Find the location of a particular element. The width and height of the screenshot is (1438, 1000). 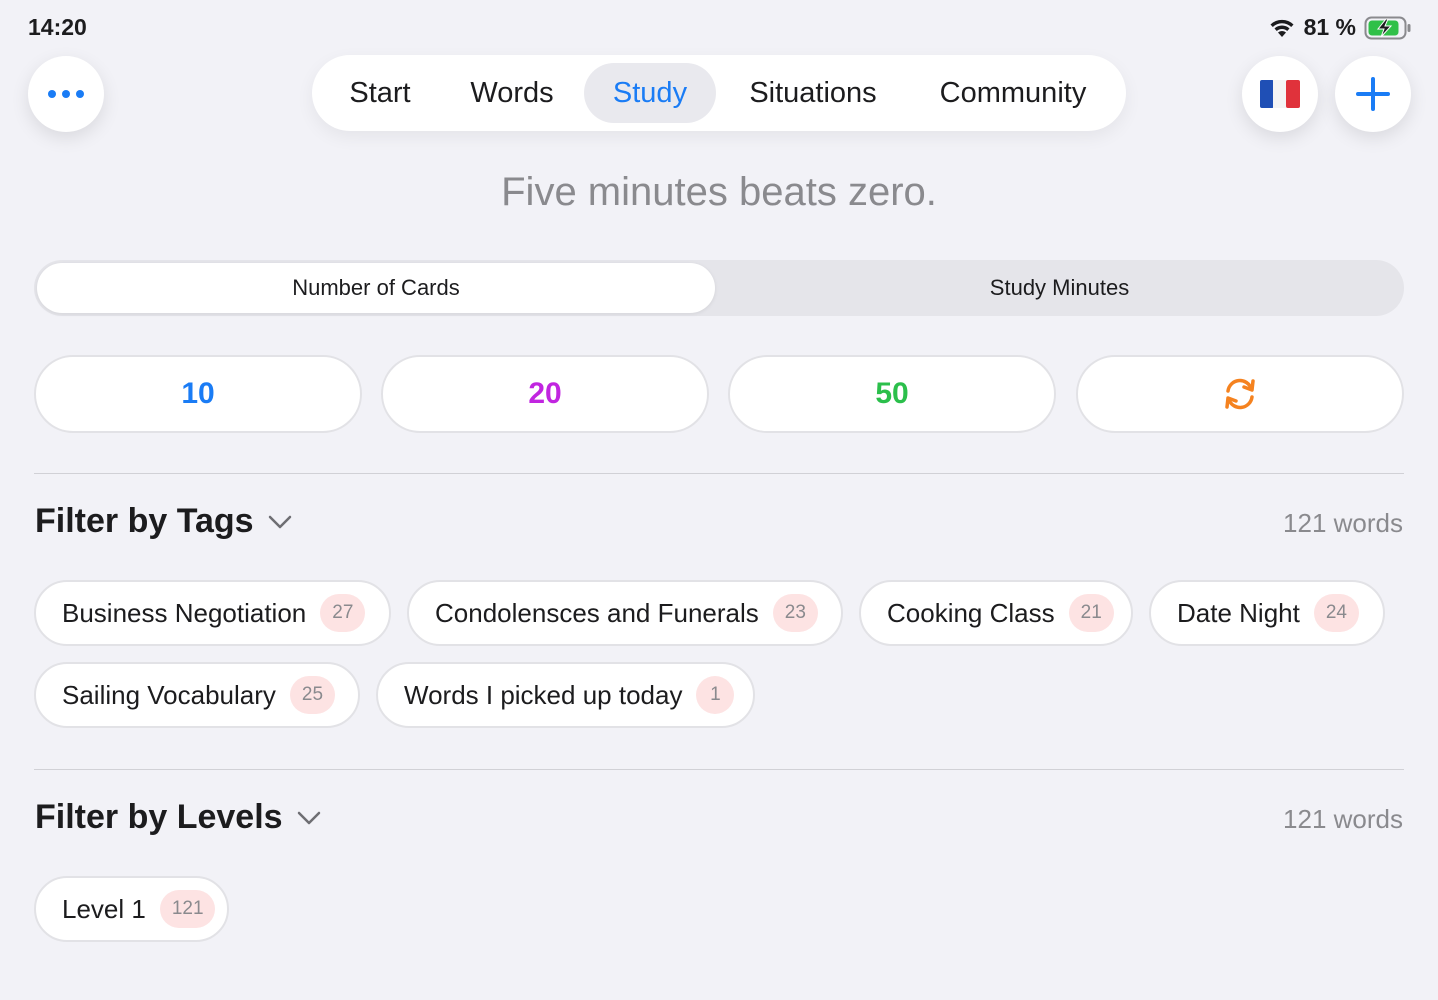

ellipsis-icon is located at coordinates (66, 94).